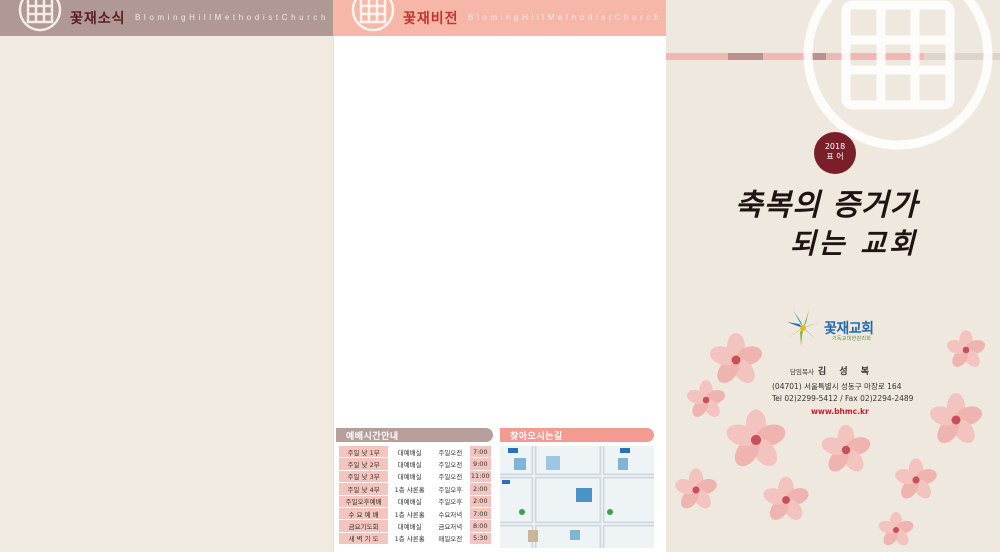  Describe the element at coordinates (364, 514) in the screenshot. I see `schedule-name: 수 요 예 배` at that location.